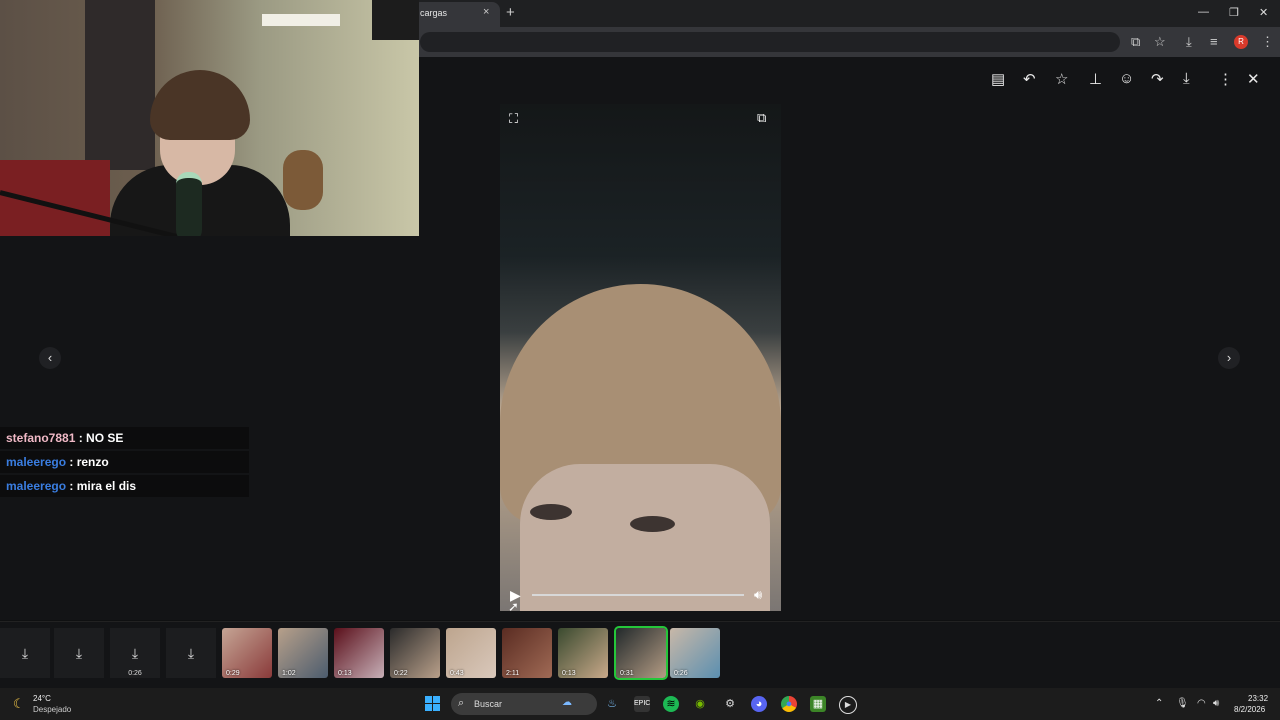 This screenshot has height=720, width=1280. I want to click on media-thumbnail: 0:26, so click(695, 653).